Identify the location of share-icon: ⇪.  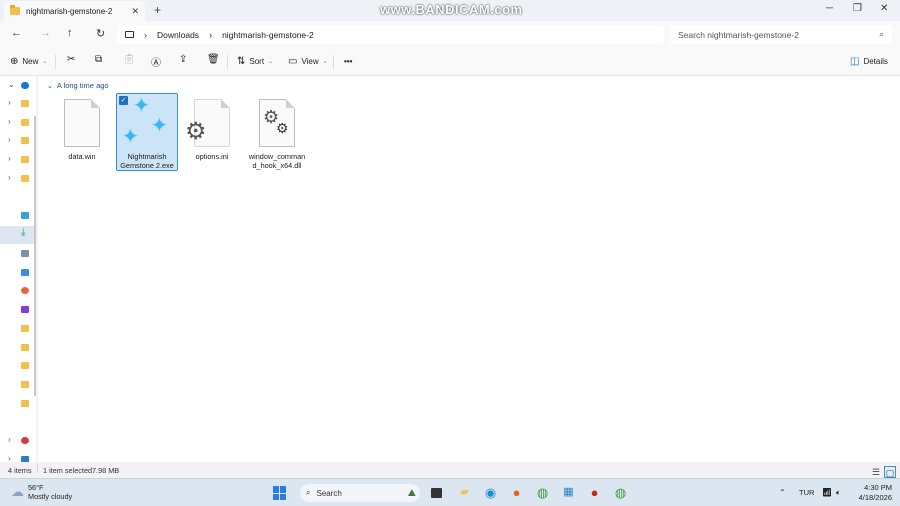
(183, 59).